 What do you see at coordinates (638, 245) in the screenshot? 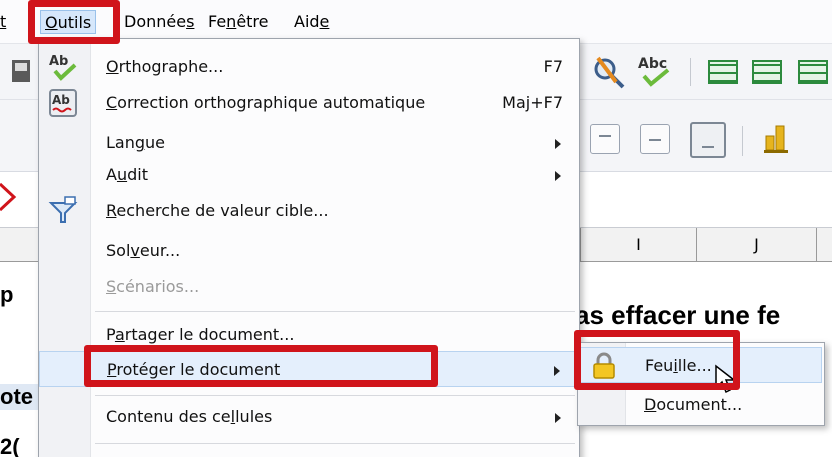
I see `column-header-i: I` at bounding box center [638, 245].